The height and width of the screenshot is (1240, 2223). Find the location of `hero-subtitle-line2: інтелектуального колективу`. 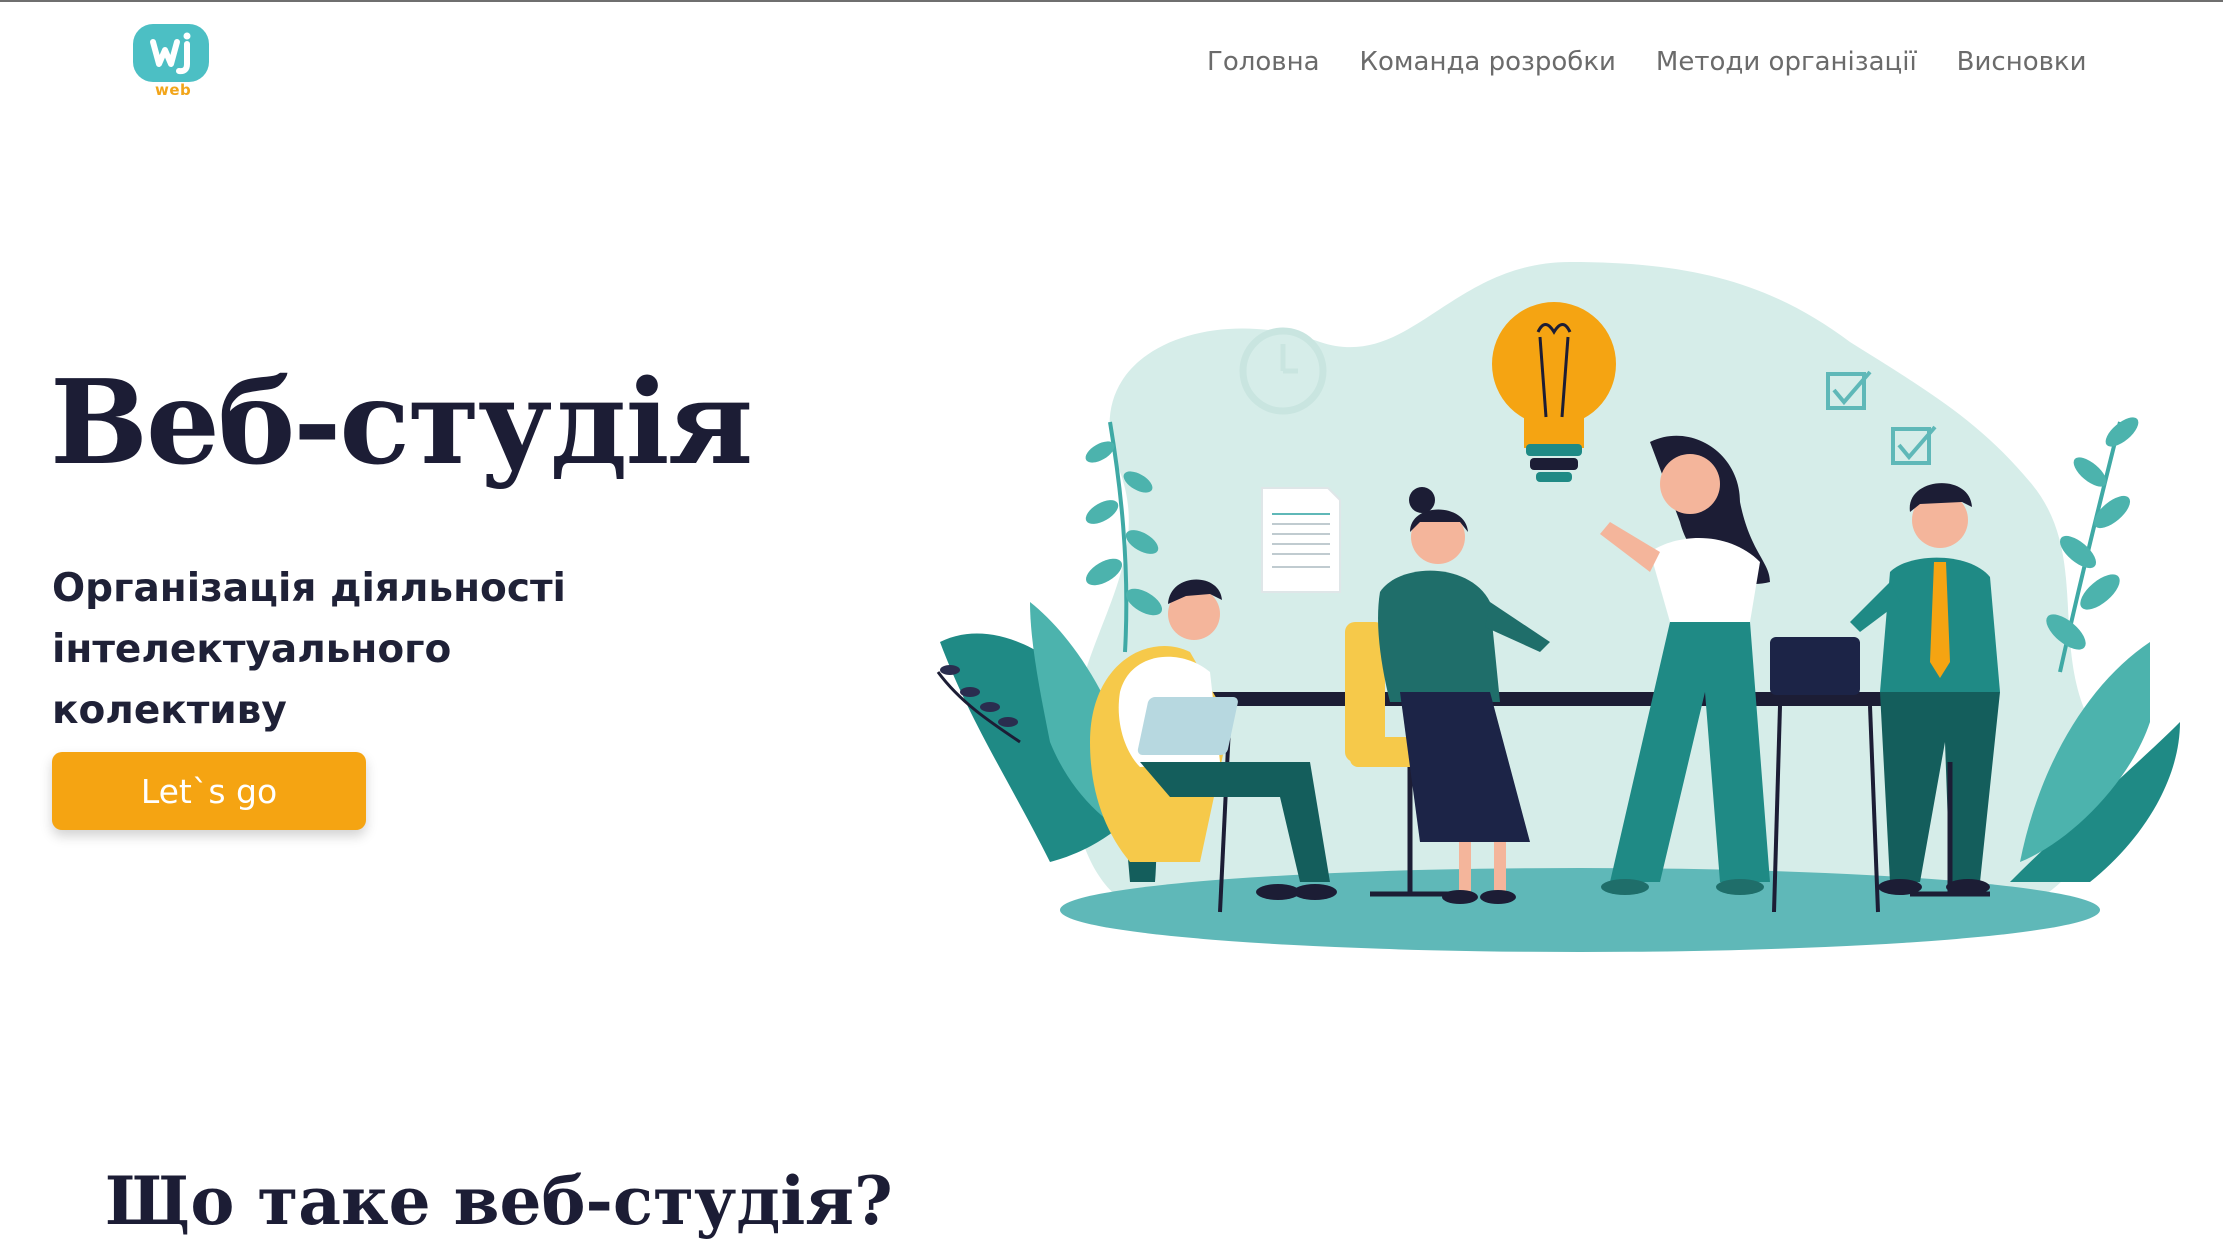

hero-subtitle-line2: інтелектуального колективу is located at coordinates (252, 680).